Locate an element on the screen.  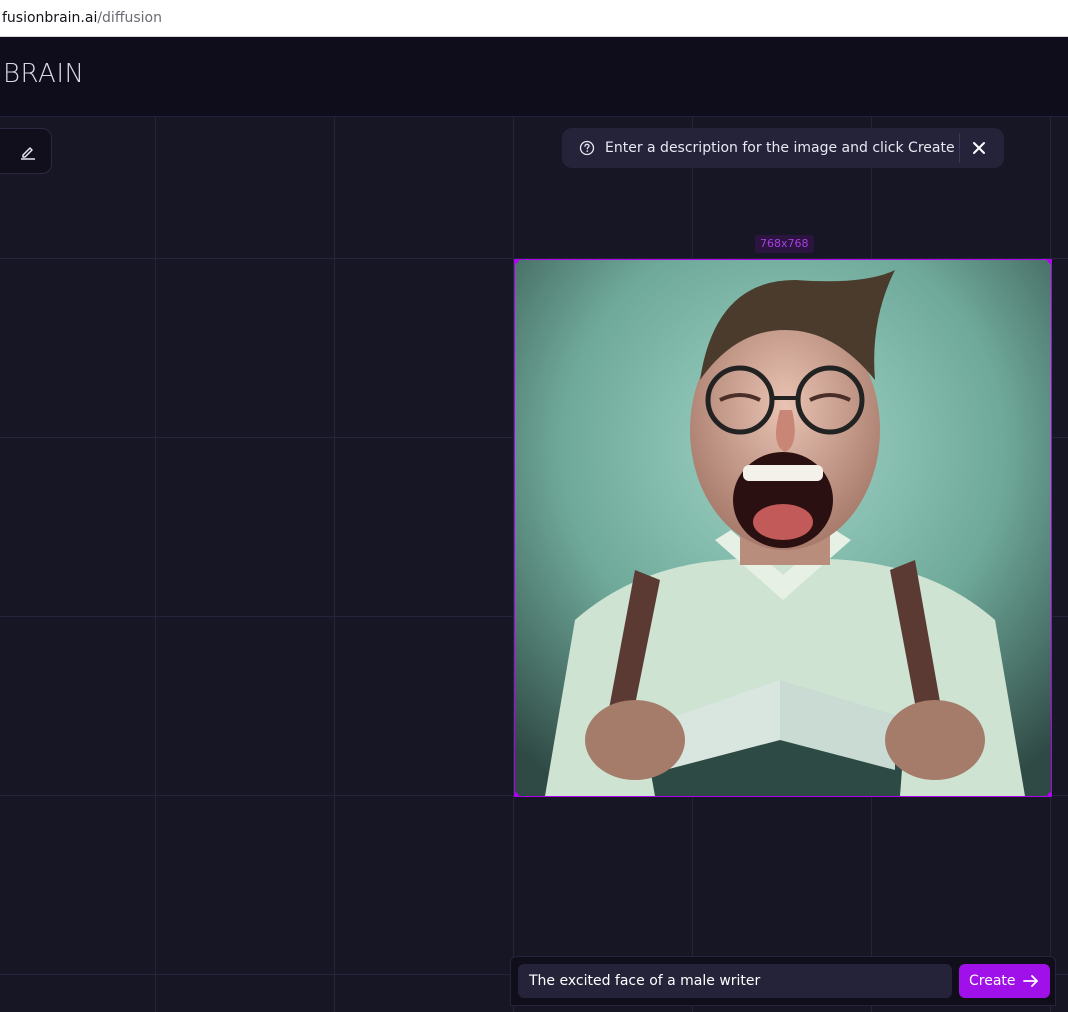
browser-address-bar: fusionbrain.ai/diffusion is located at coordinates (534, 18).